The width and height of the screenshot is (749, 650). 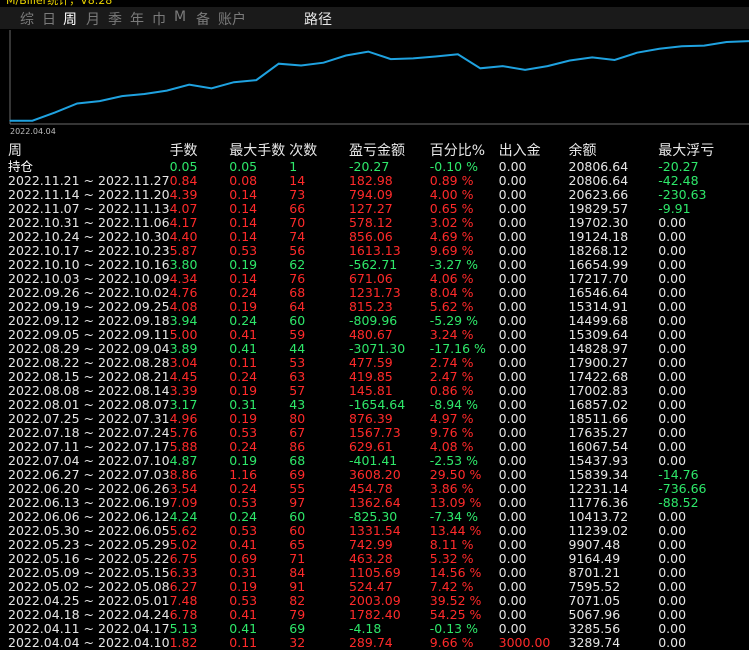 I want to click on tab-3: 月, so click(x=93, y=19).